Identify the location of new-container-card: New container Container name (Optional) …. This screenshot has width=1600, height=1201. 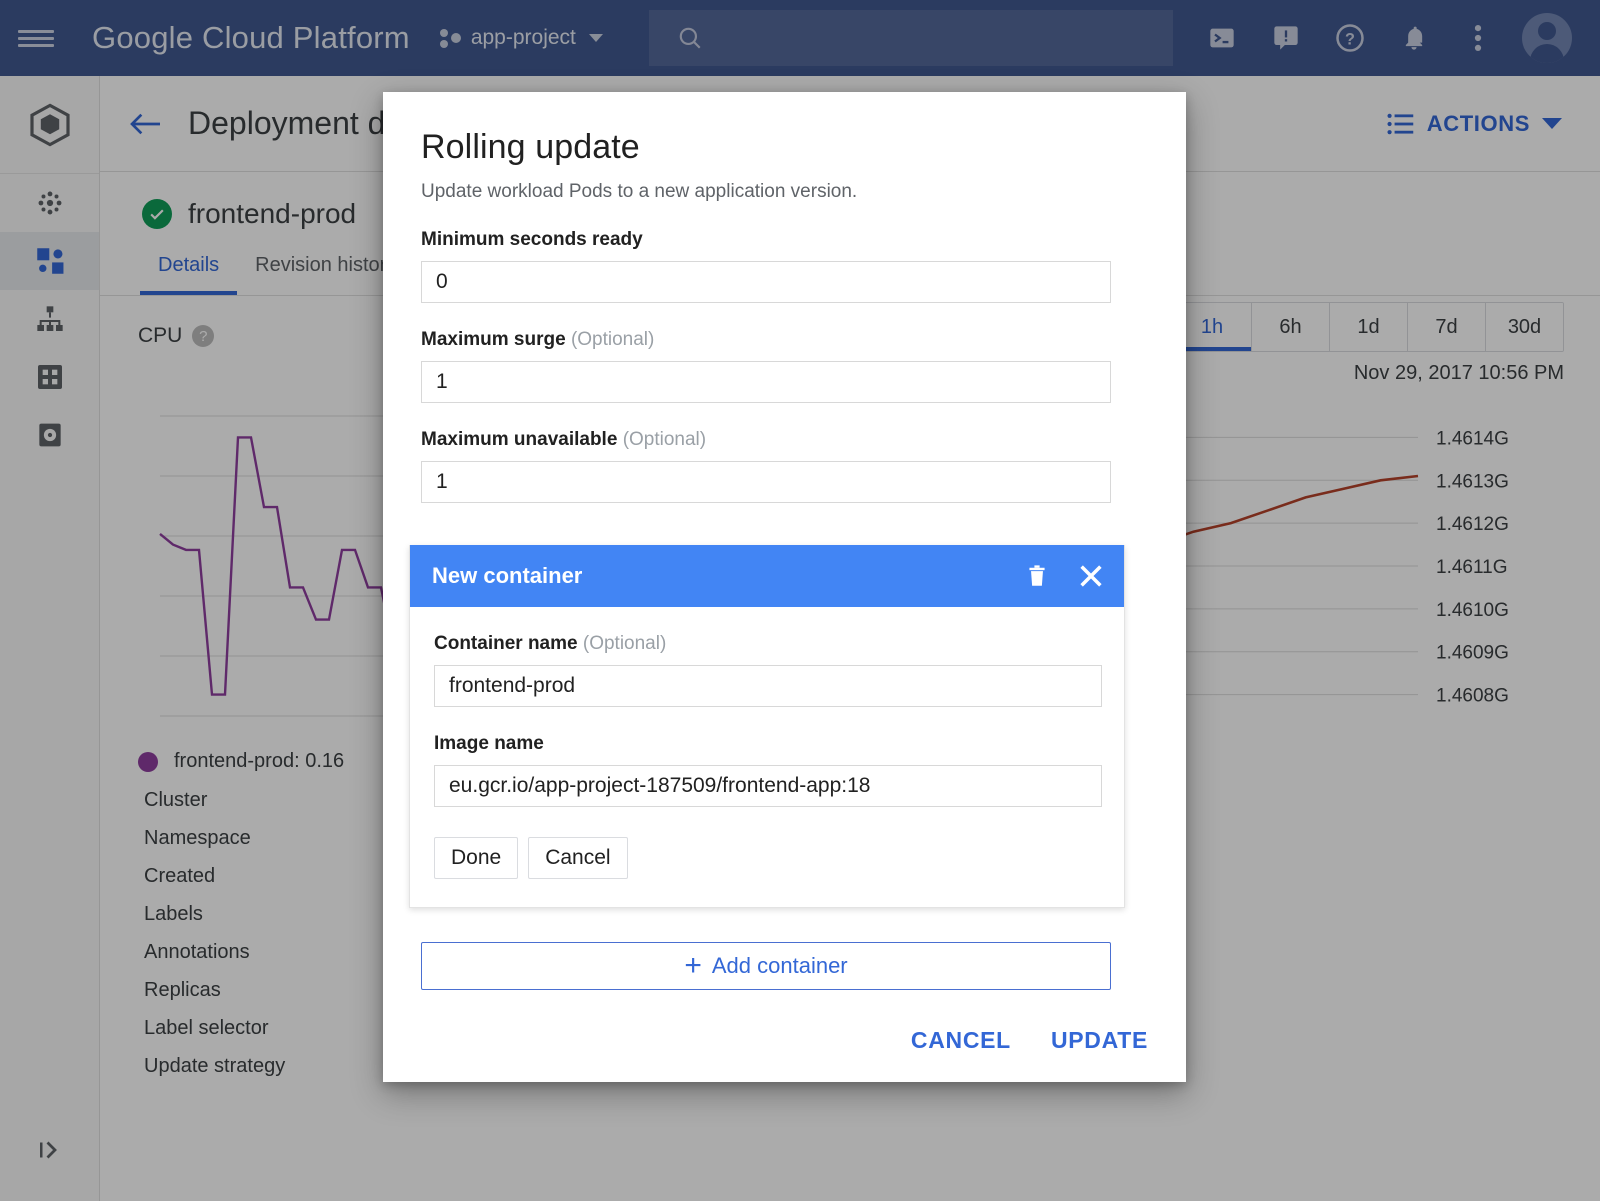
(767, 726).